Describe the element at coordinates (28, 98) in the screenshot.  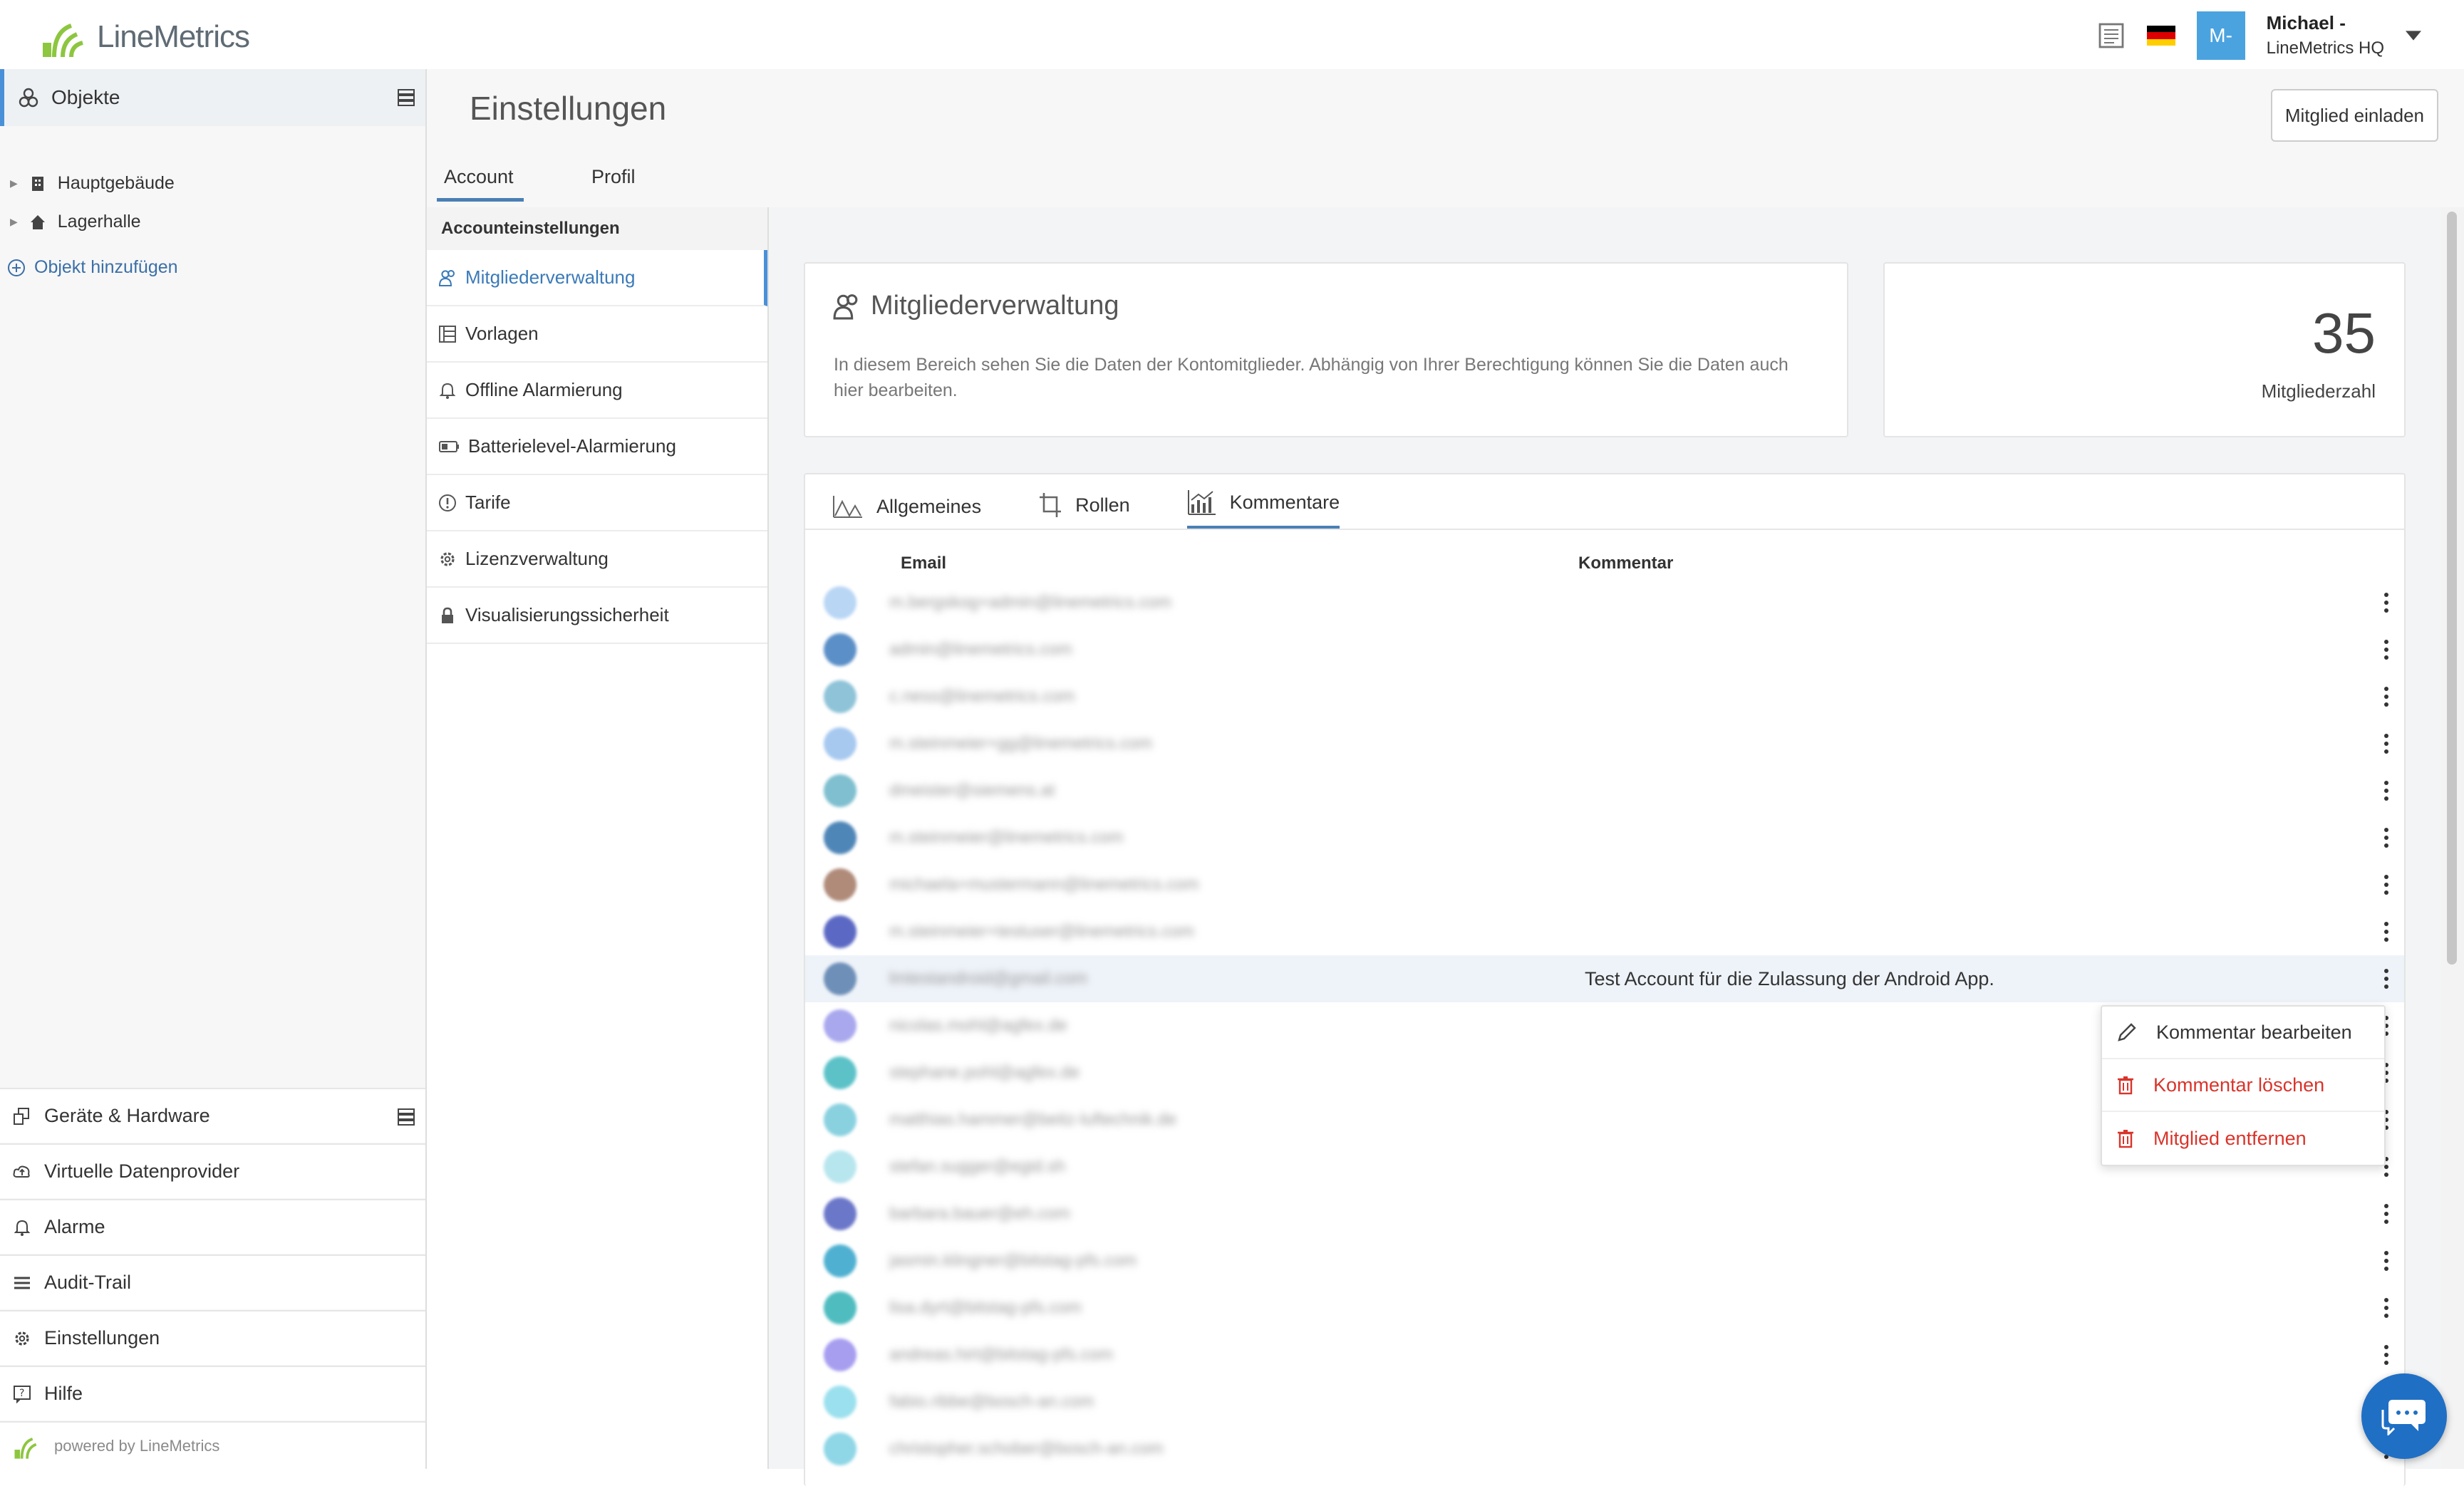
I see `objects-icon` at that location.